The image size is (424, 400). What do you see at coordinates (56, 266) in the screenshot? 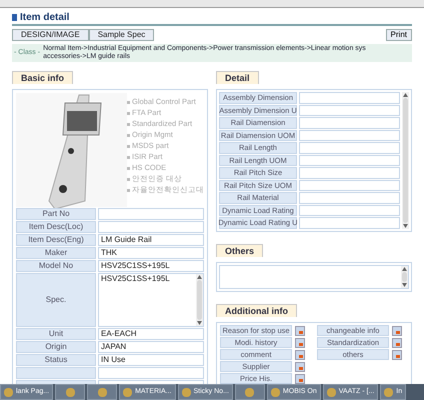
I see `field-label: Model No` at bounding box center [56, 266].